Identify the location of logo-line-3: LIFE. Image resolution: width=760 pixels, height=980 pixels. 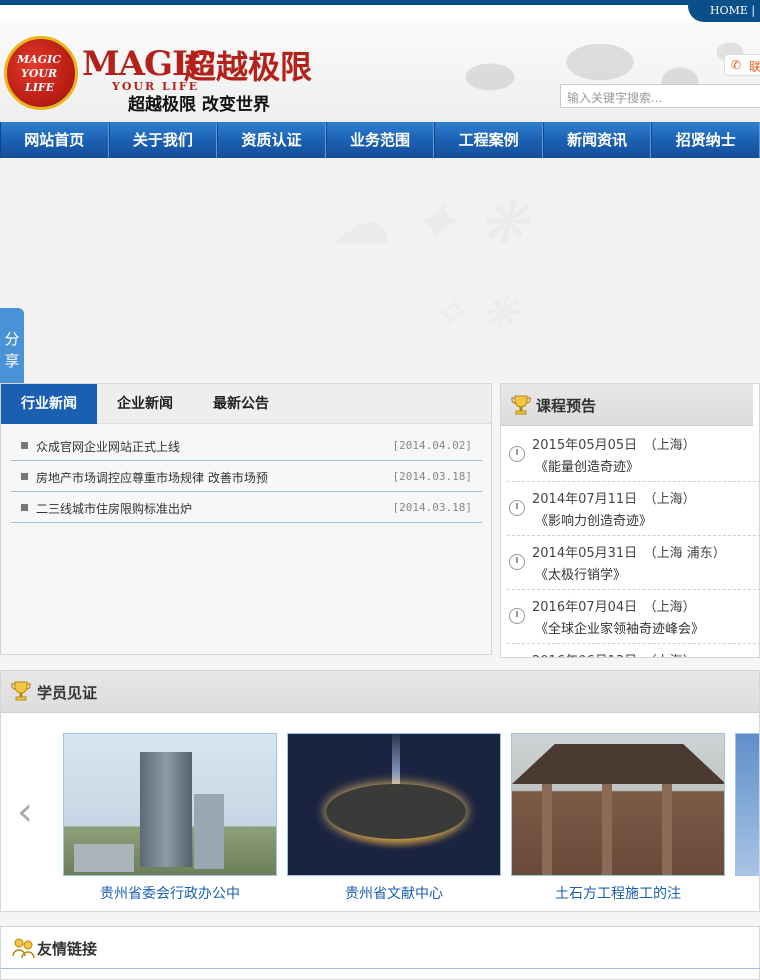
(40, 87).